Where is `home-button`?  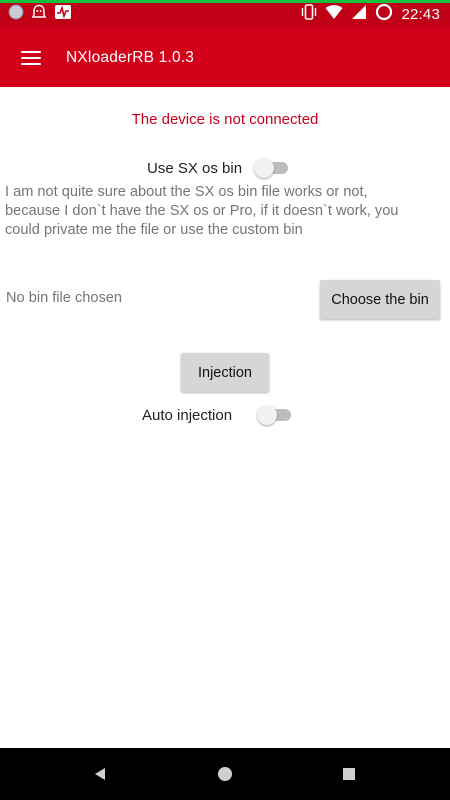
home-button is located at coordinates (225, 774).